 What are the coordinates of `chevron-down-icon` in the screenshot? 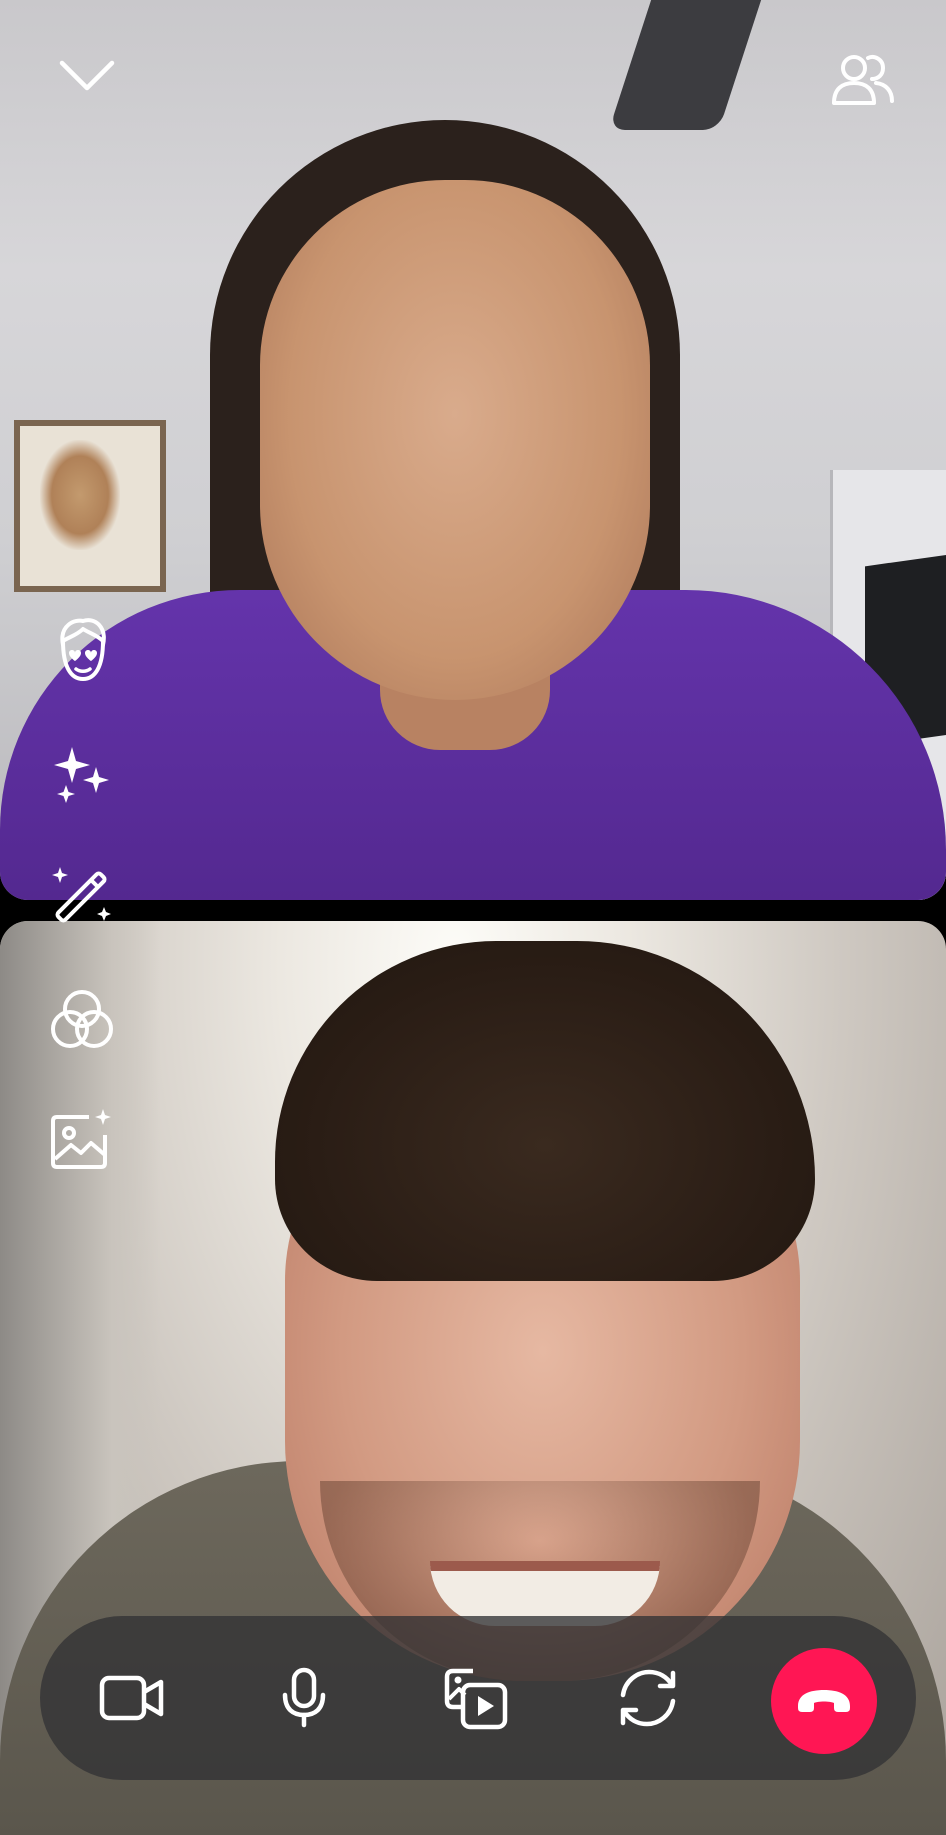 It's located at (87, 75).